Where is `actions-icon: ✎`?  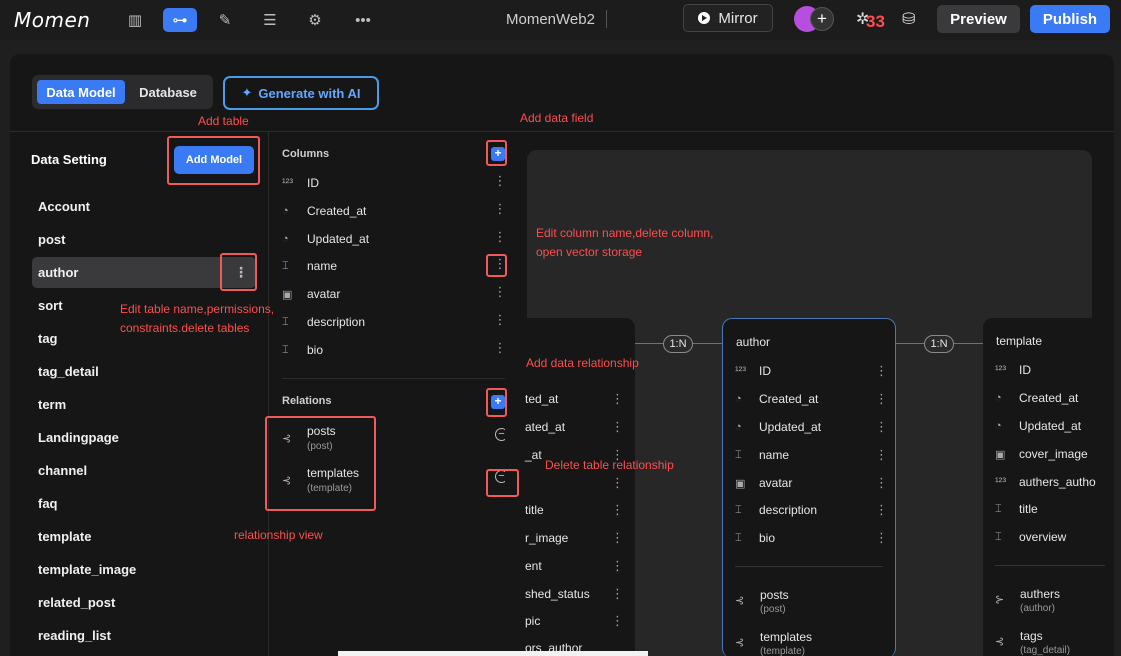 actions-icon: ✎ is located at coordinates (225, 20).